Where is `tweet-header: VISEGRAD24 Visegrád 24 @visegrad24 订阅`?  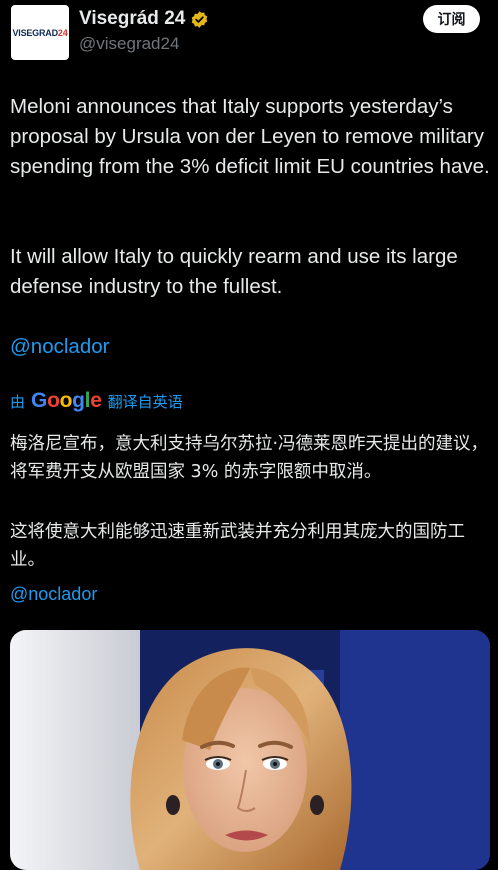
tweet-header: VISEGRAD24 Visegrád 24 @visegrad24 订阅 is located at coordinates (249, 36).